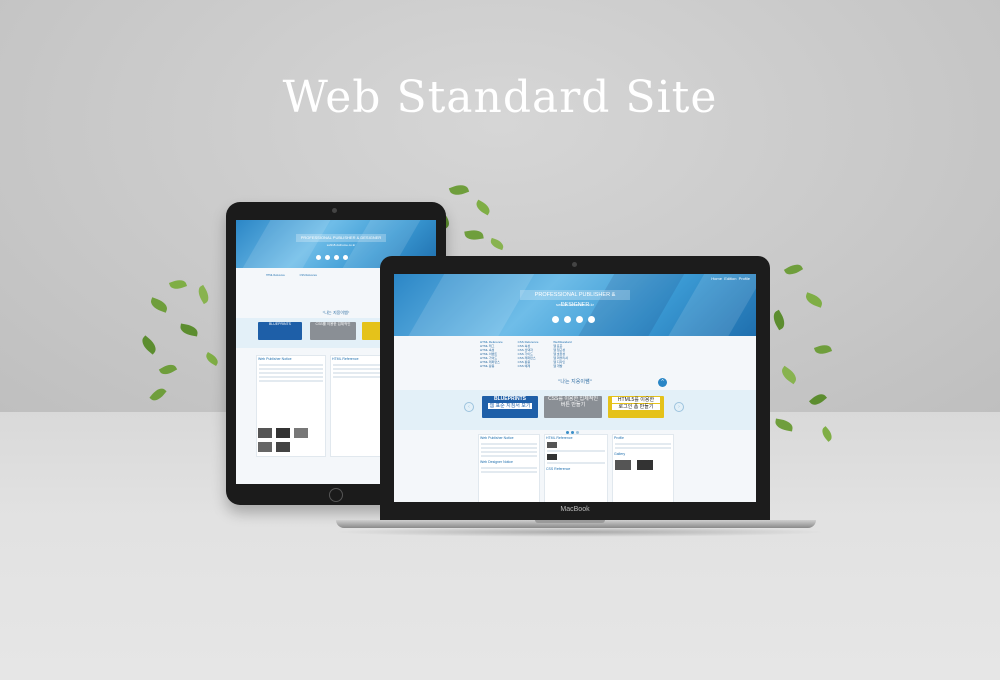 The width and height of the screenshot is (1000, 680). I want to click on laptop-hero-subtitle: sw918.dothome.co.kr, so click(575, 304).